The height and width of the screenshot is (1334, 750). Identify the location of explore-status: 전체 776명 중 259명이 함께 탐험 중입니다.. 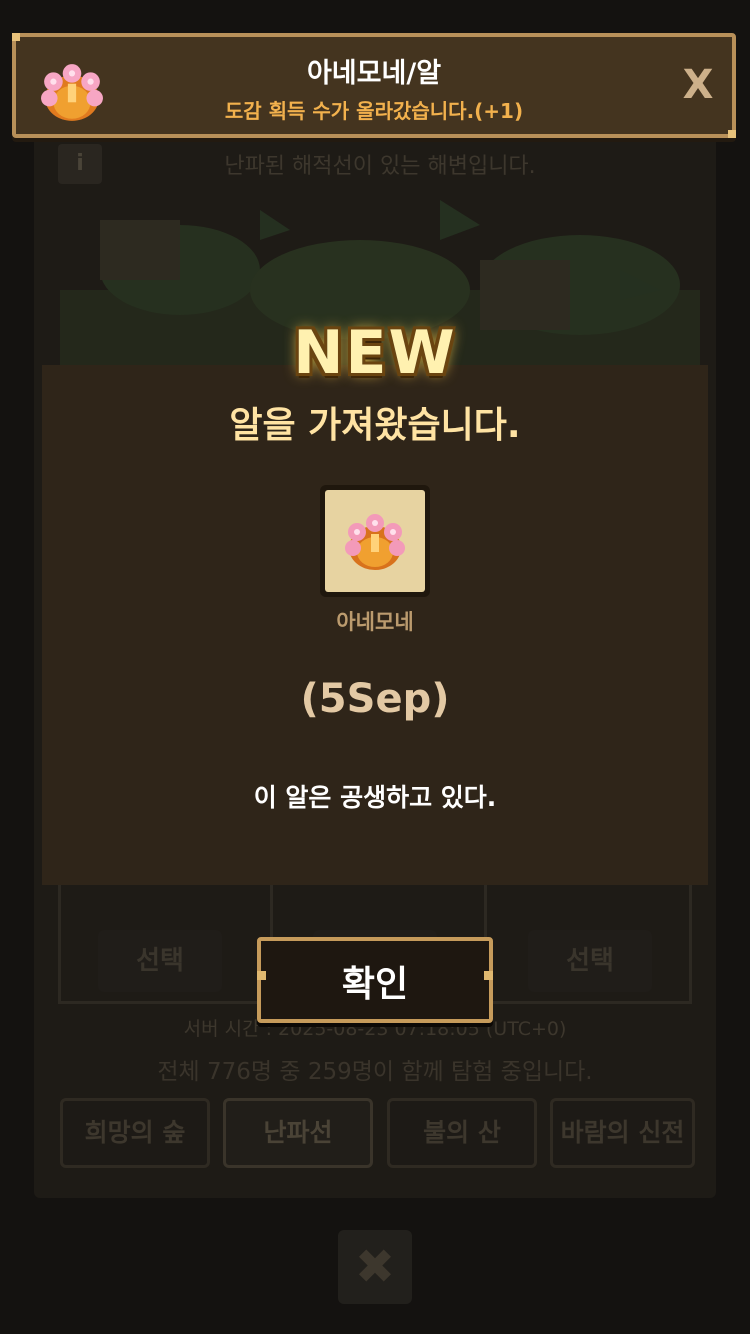
(375, 1072).